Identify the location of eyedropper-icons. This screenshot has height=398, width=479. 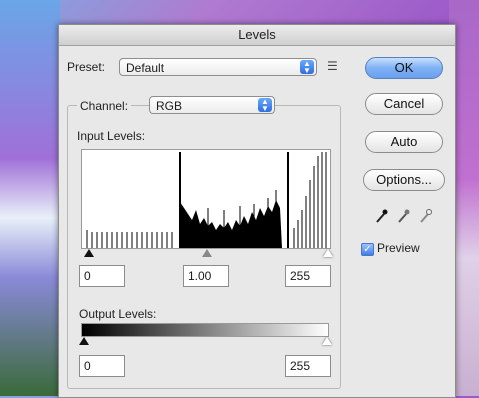
(404, 216).